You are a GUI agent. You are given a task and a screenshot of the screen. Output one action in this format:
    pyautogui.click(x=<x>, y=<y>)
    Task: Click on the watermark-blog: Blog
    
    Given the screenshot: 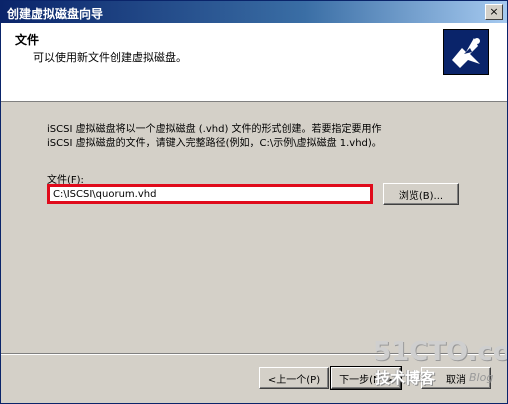 What is the action you would take?
    pyautogui.click(x=481, y=377)
    